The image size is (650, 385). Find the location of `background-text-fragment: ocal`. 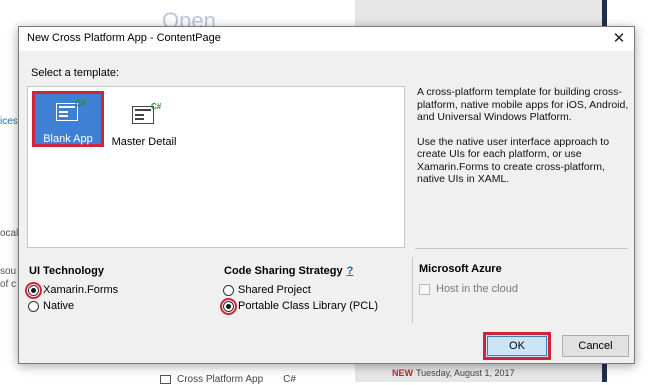

background-text-fragment: ocal is located at coordinates (9, 233).